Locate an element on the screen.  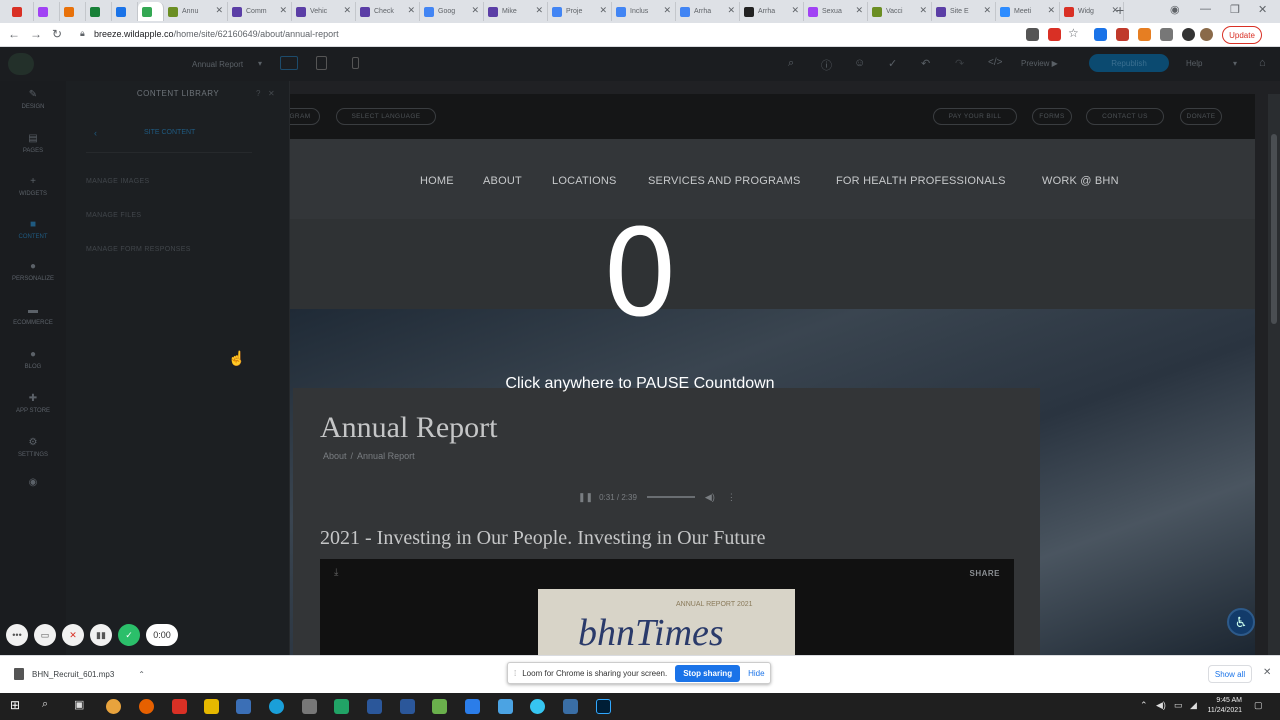
hide-button: Hide is located at coordinates (756, 673).